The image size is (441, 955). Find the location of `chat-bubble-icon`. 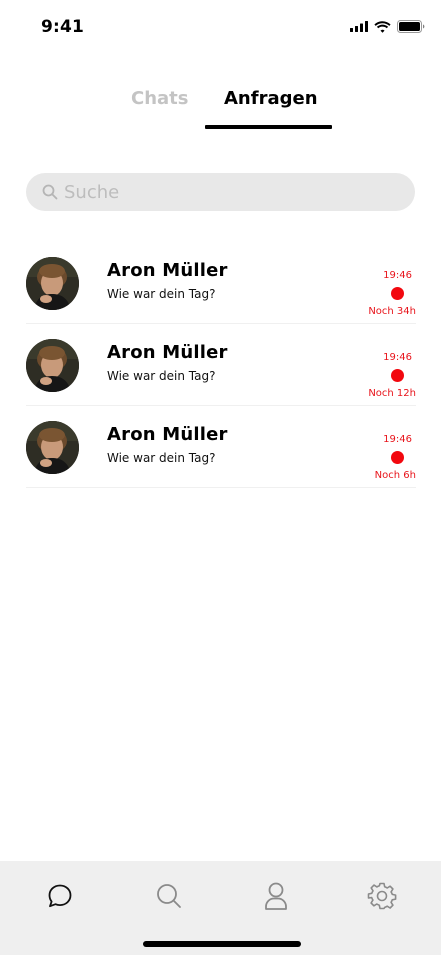

chat-bubble-icon is located at coordinates (60, 896).